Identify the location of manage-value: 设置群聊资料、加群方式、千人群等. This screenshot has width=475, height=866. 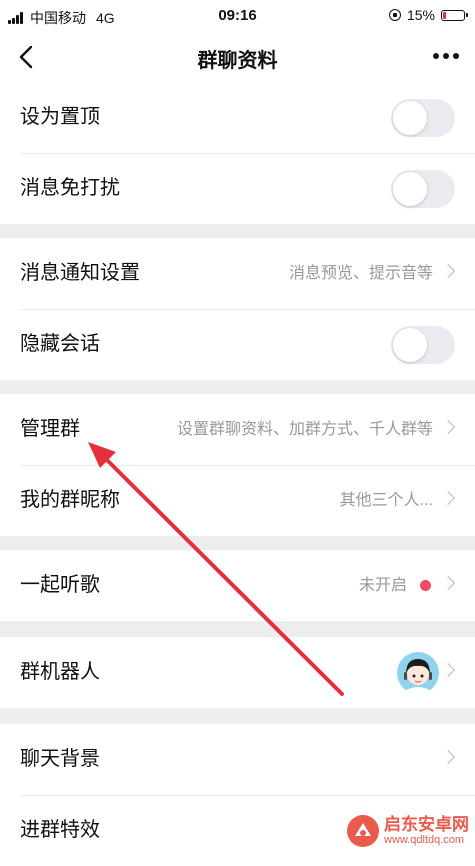
(304, 429).